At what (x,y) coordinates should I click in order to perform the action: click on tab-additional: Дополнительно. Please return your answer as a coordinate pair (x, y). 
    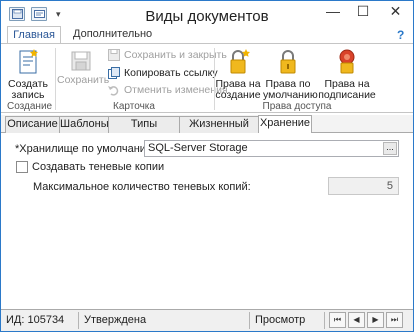
    Looking at the image, I should click on (112, 35).